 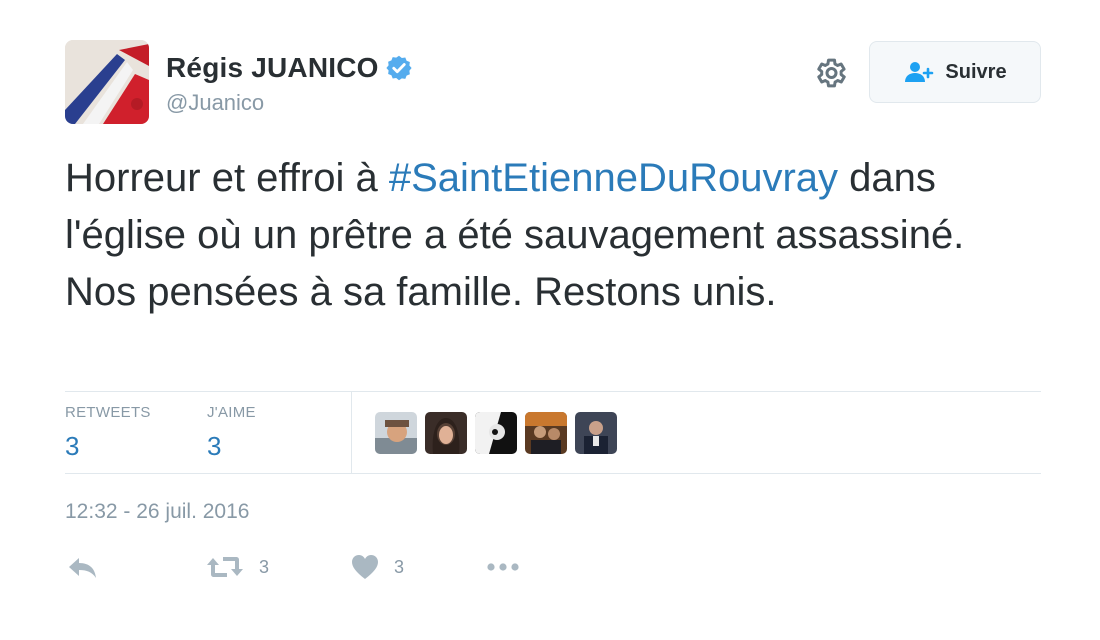 I want to click on retweet-action-count: 3, so click(x=264, y=566).